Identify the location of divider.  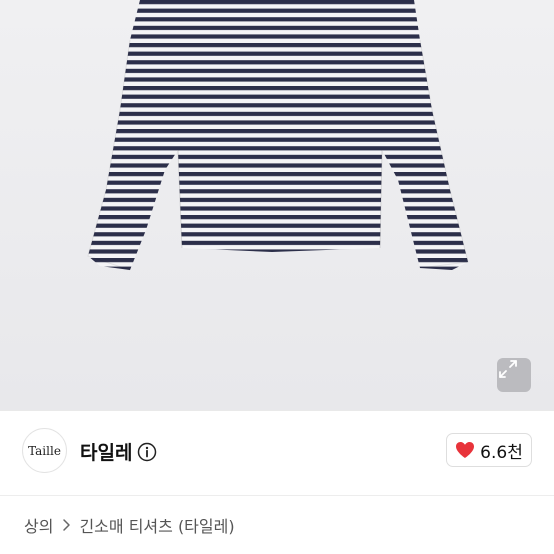
(277, 495).